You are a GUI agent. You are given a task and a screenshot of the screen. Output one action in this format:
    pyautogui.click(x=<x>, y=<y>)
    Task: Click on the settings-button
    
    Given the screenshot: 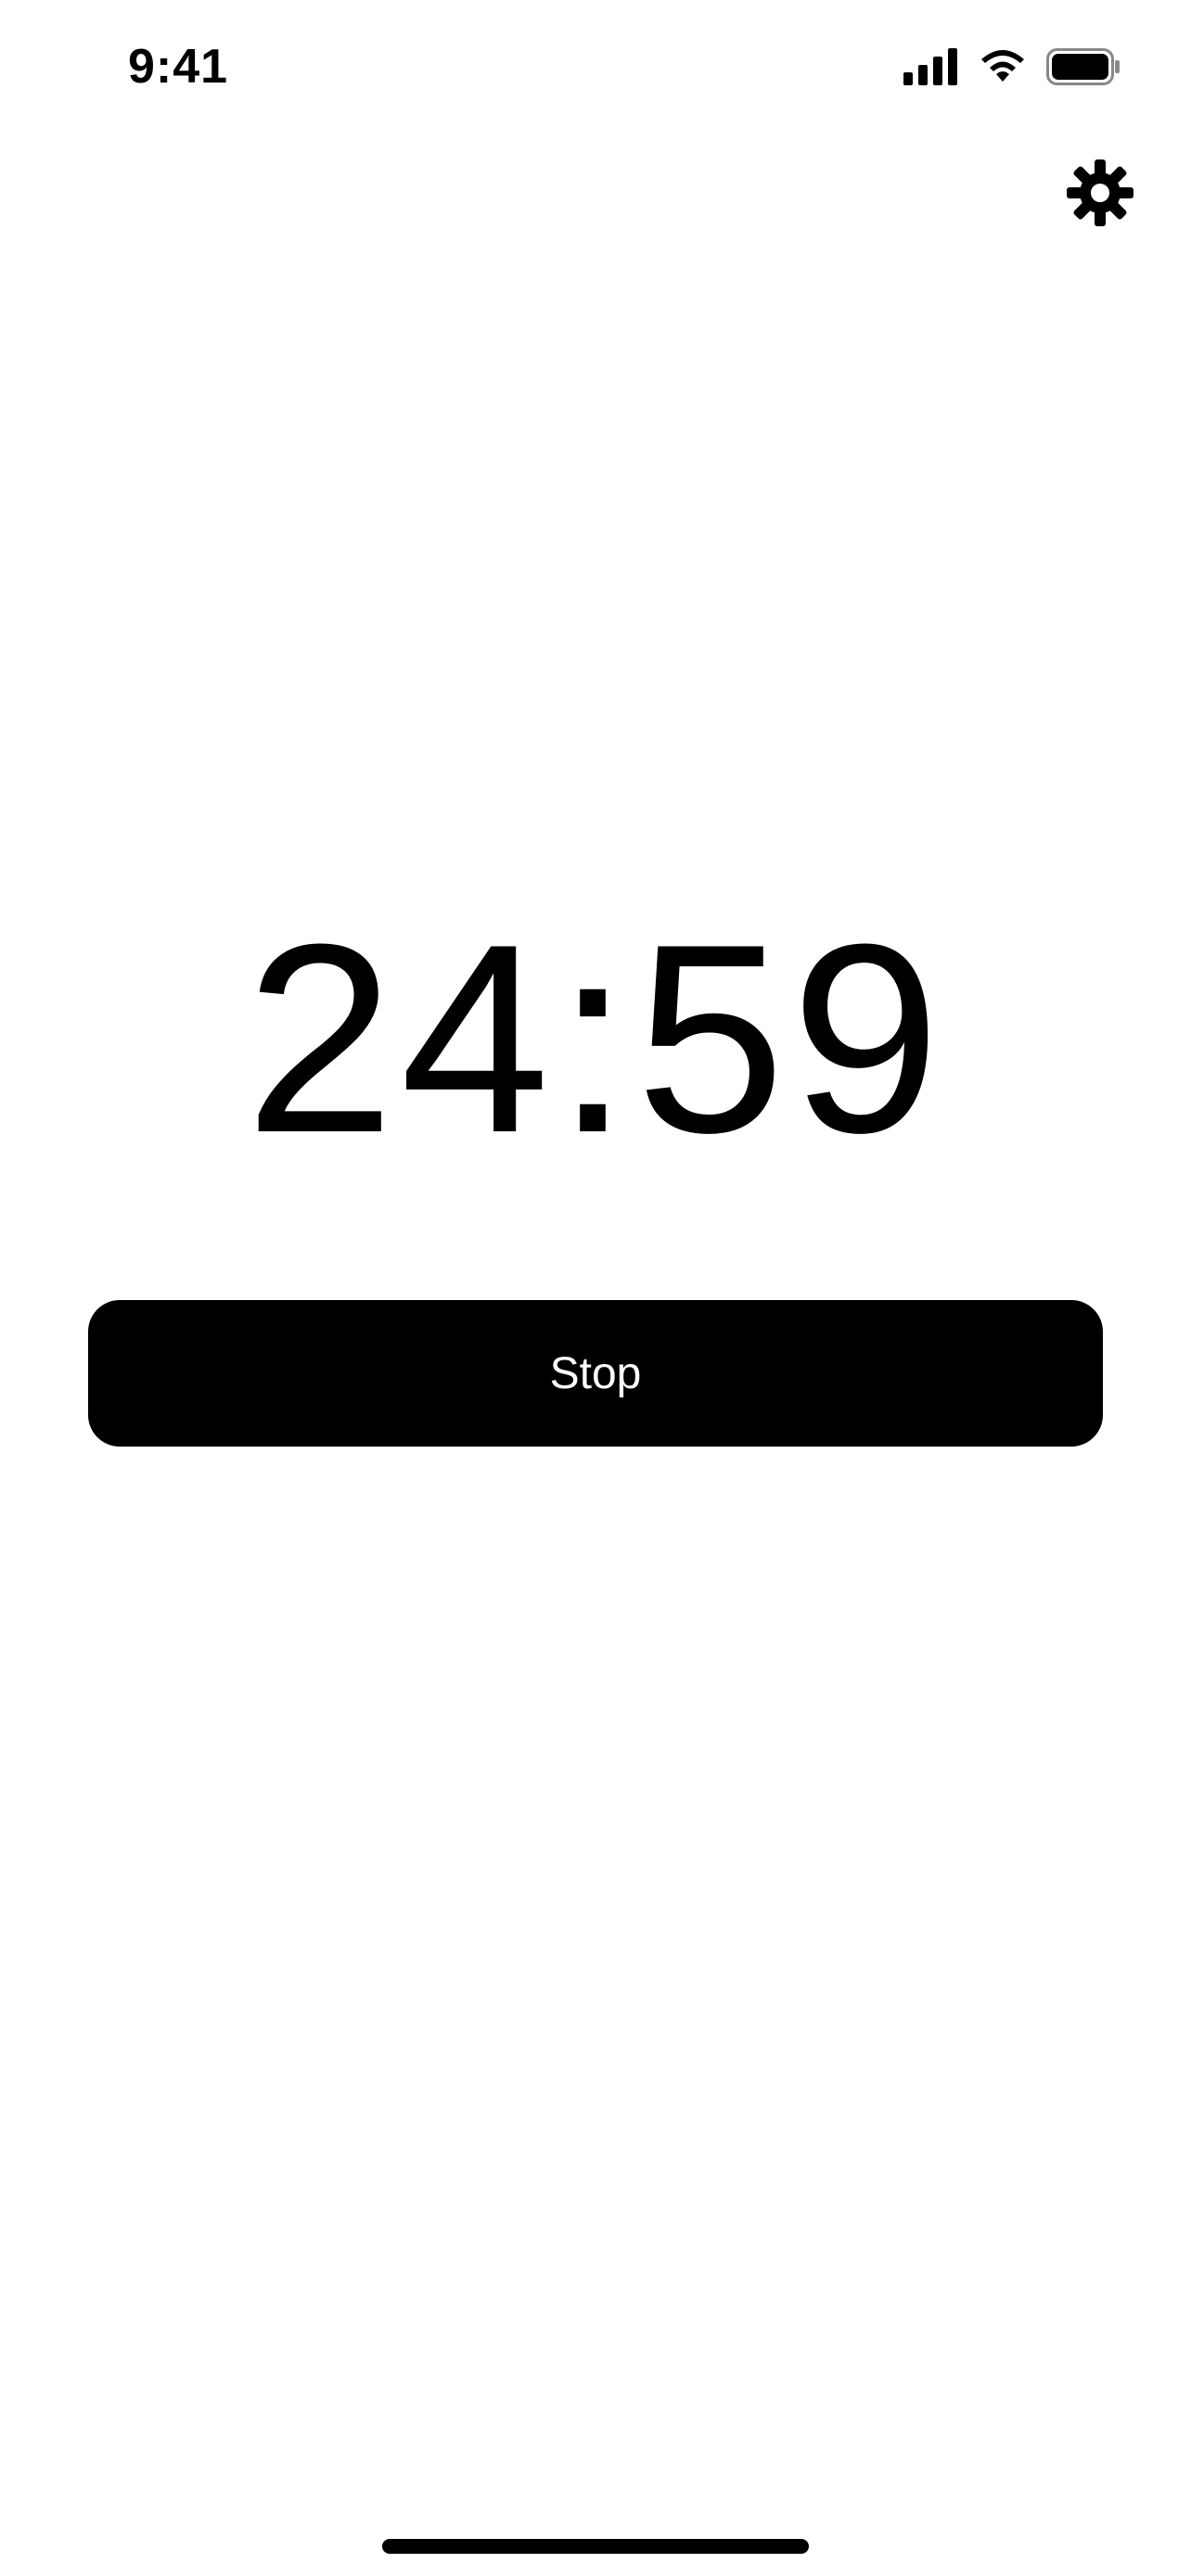 What is the action you would take?
    pyautogui.click(x=1100, y=192)
    